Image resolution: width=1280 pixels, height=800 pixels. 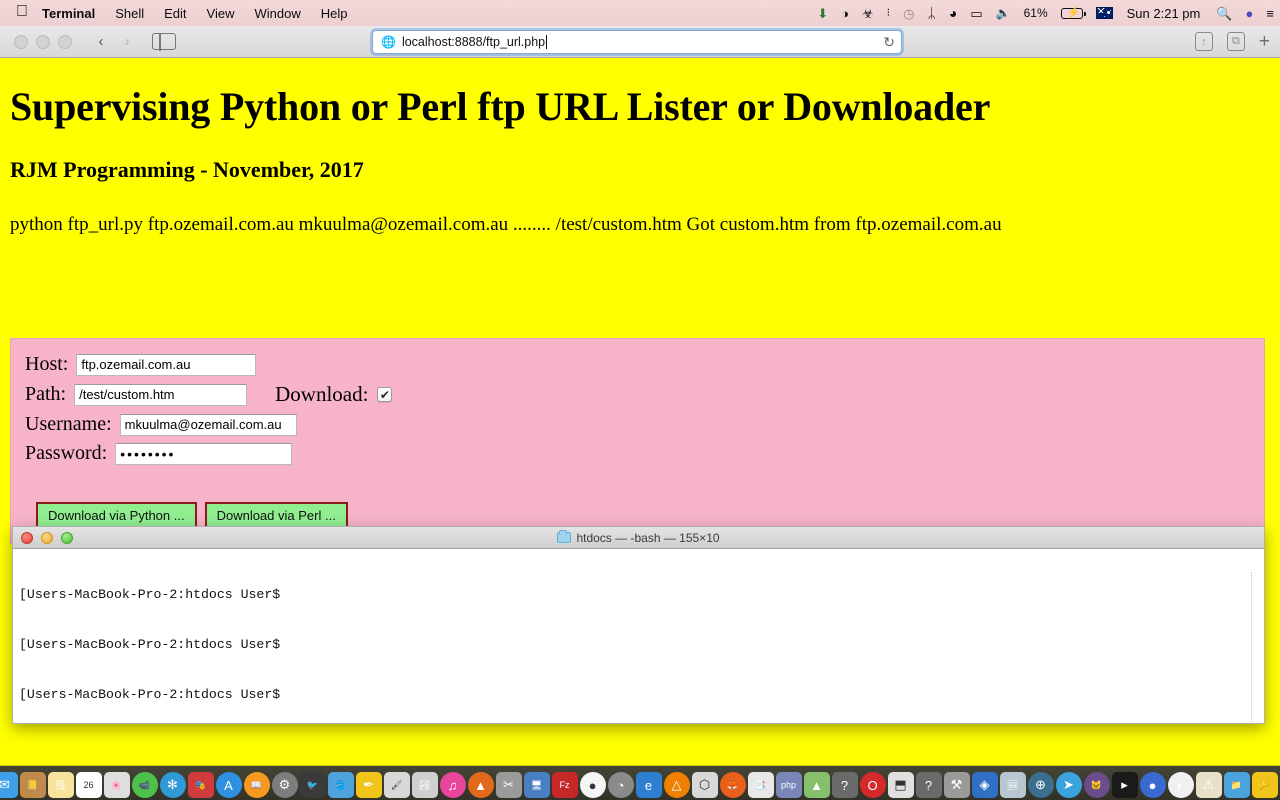 What do you see at coordinates (1003, 13) in the screenshot?
I see `volume-icon: 🔈` at bounding box center [1003, 13].